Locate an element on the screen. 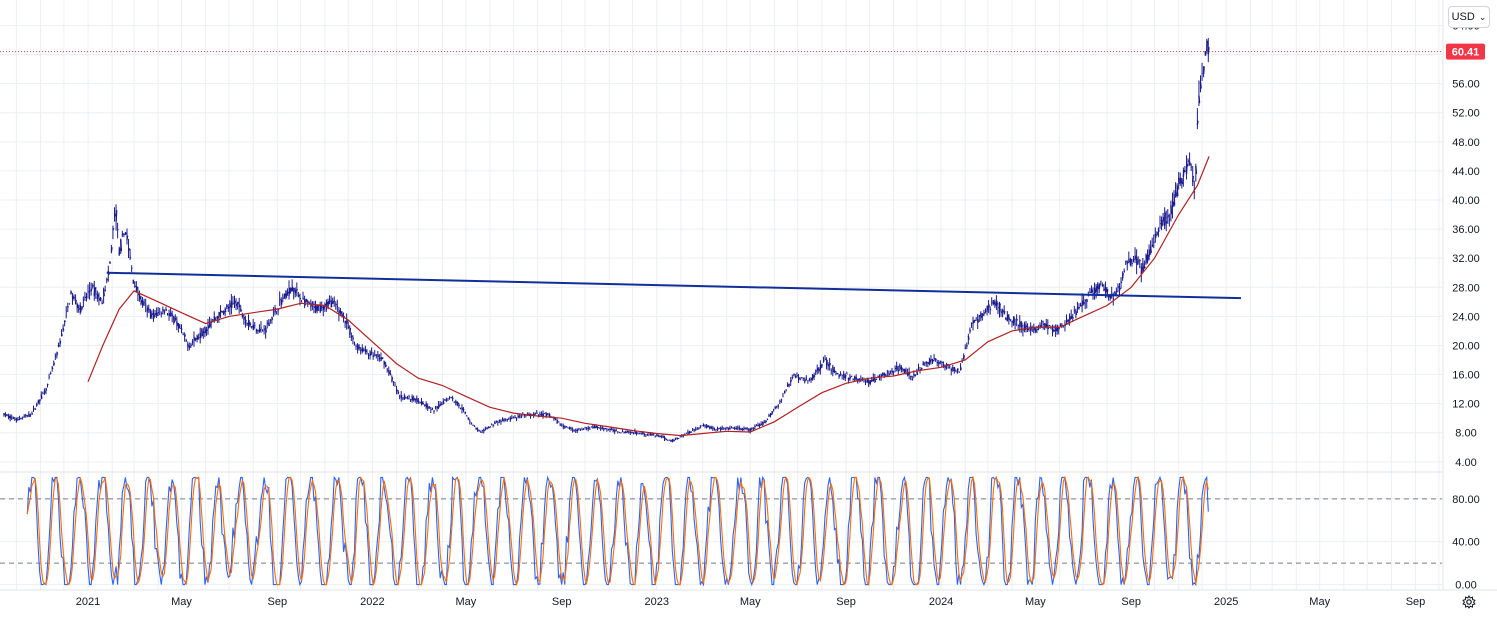  settings-button is located at coordinates (1469, 602).